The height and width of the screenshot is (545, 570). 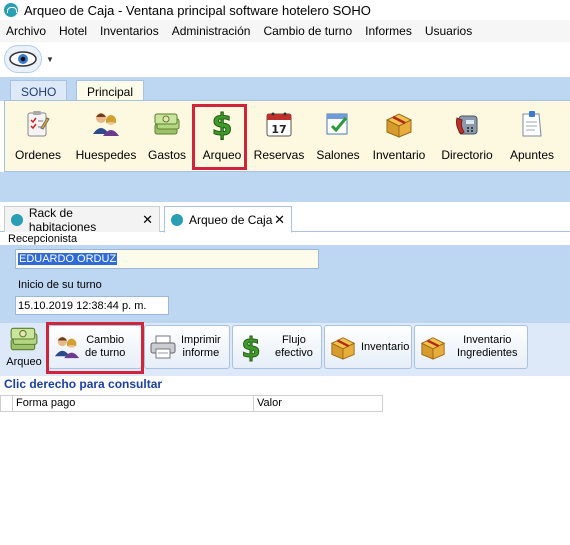 I want to click on flujo-efectivo-label: Flujo efectivo, so click(x=294, y=347).